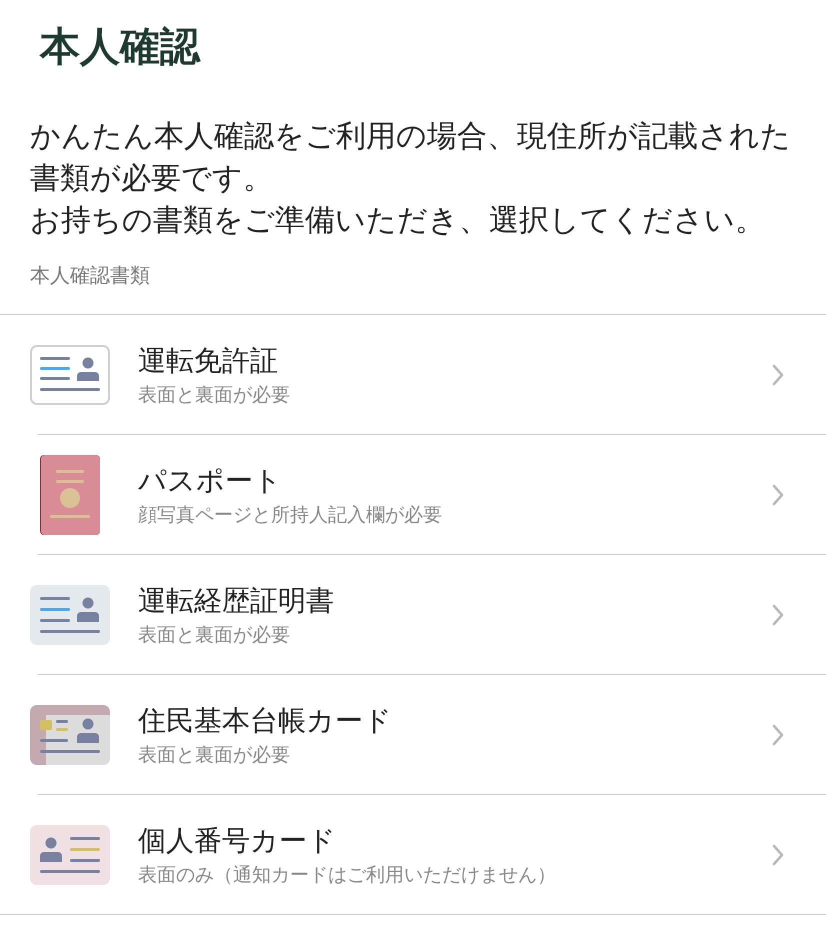  Describe the element at coordinates (413, 495) in the screenshot. I see `document-item: パスポート 顔写真ページと所持人記入欄が必要` at that location.